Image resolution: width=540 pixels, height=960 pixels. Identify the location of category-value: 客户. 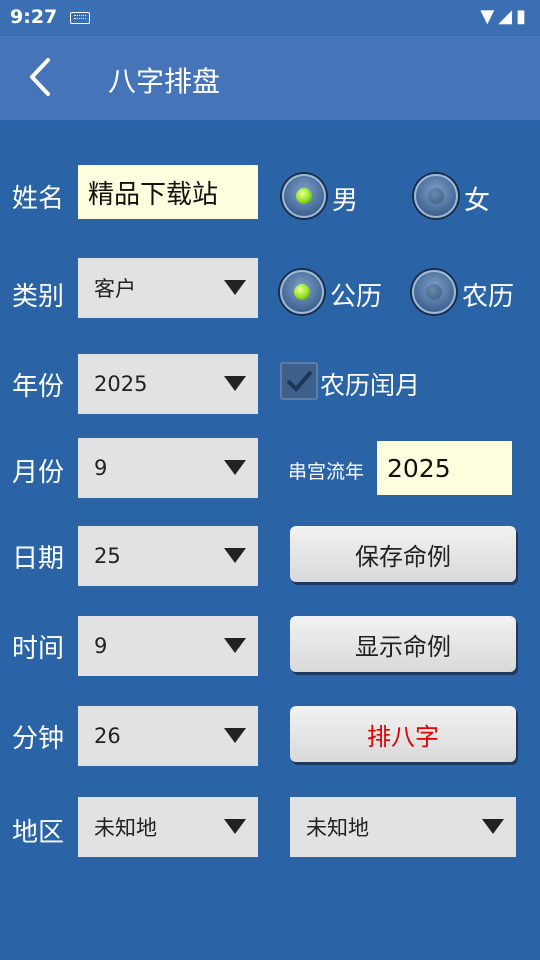
(115, 289).